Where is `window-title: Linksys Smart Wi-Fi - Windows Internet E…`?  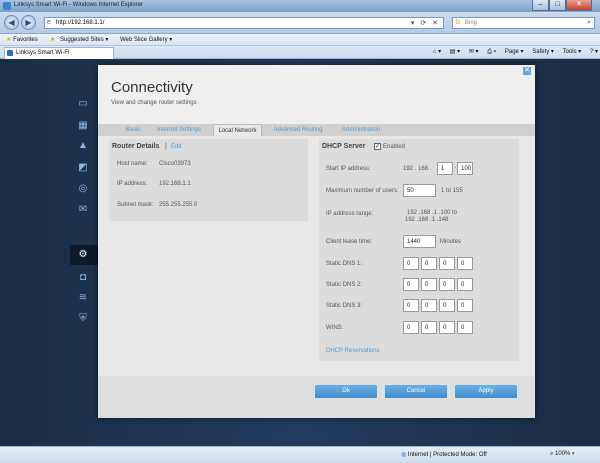 window-title: Linksys Smart Wi-Fi - Windows Internet E… is located at coordinates (79, 5).